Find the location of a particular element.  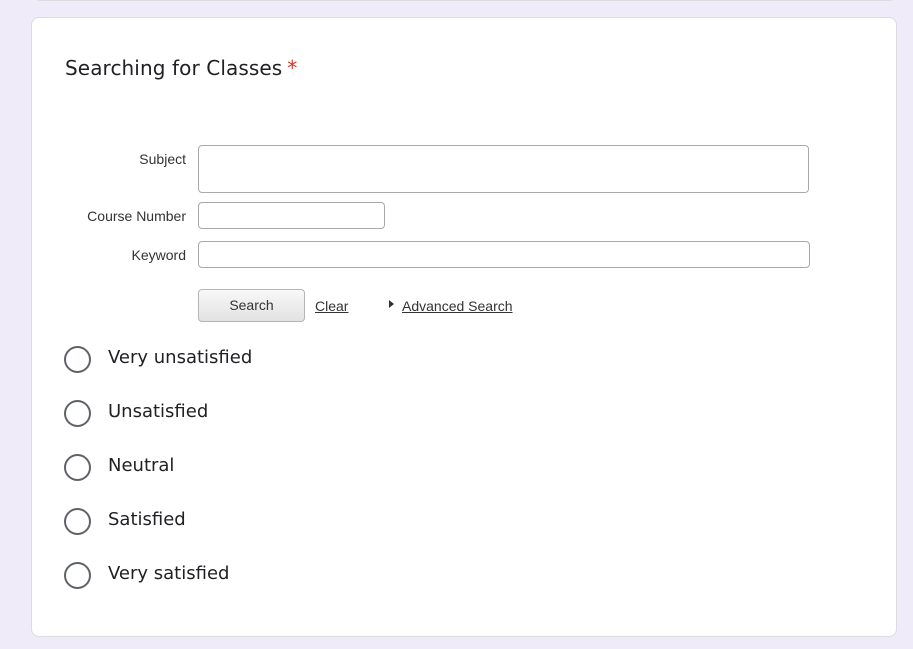

question-title: Searching for Classes * is located at coordinates (181, 68).